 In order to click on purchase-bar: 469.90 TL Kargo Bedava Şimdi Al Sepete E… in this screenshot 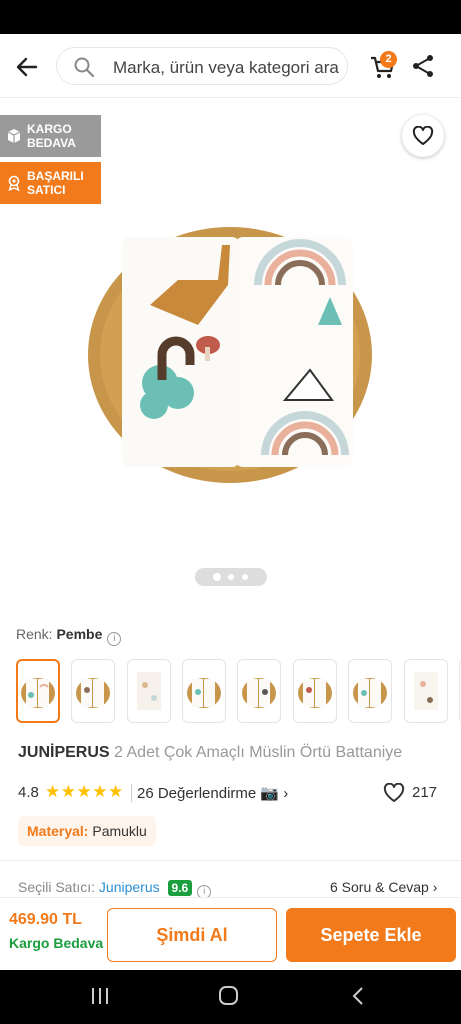, I will do `click(230, 933)`.